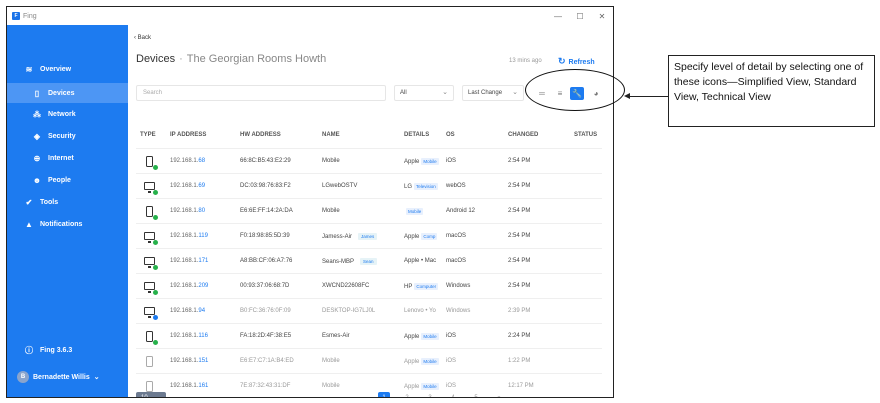 Image resolution: width=880 pixels, height=403 pixels. Describe the element at coordinates (426, 286) in the screenshot. I see `type-badge: Computer` at that location.